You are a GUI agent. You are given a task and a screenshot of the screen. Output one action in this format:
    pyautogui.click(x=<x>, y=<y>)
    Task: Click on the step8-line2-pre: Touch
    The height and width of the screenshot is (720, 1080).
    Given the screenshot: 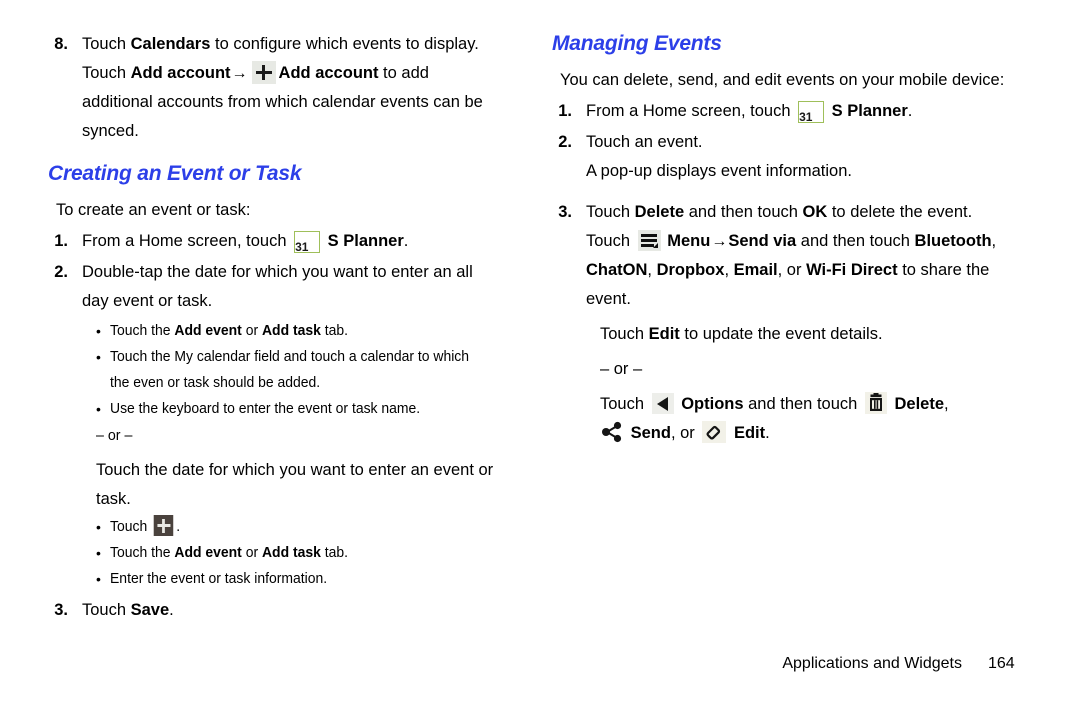 What is the action you would take?
    pyautogui.click(x=106, y=73)
    